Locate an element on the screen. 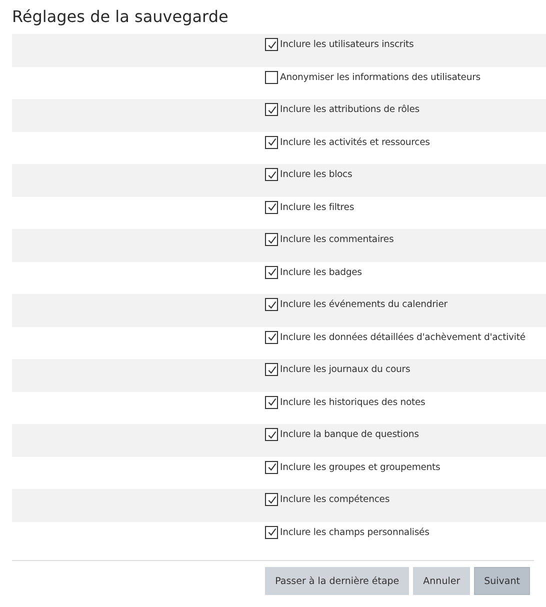 This screenshot has width=546, height=607. checkbox-label: Inclure les journaux du cours is located at coordinates (345, 369).